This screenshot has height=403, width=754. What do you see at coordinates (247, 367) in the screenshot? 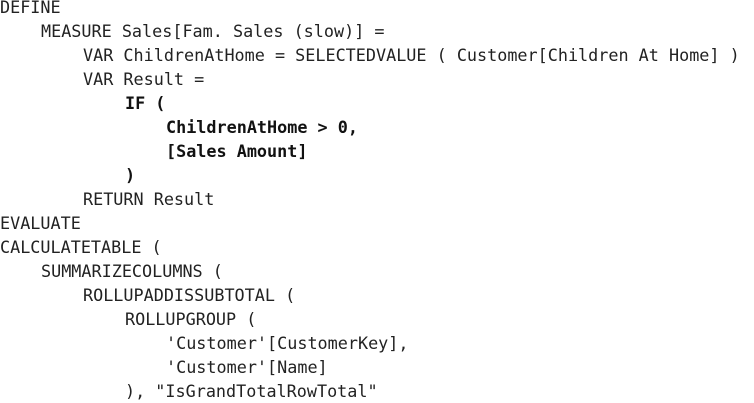
I see `code-line-customer-name: 'Customer'[Name]` at bounding box center [247, 367].